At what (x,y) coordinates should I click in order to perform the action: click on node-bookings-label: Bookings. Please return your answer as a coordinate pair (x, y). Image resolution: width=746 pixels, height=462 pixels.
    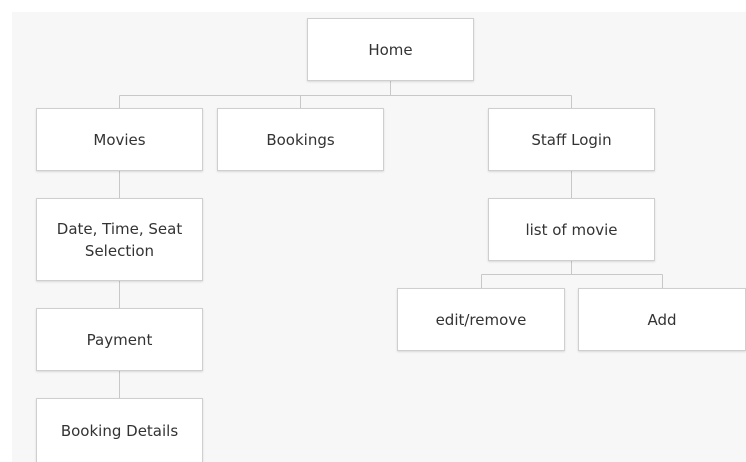
    Looking at the image, I should click on (300, 139).